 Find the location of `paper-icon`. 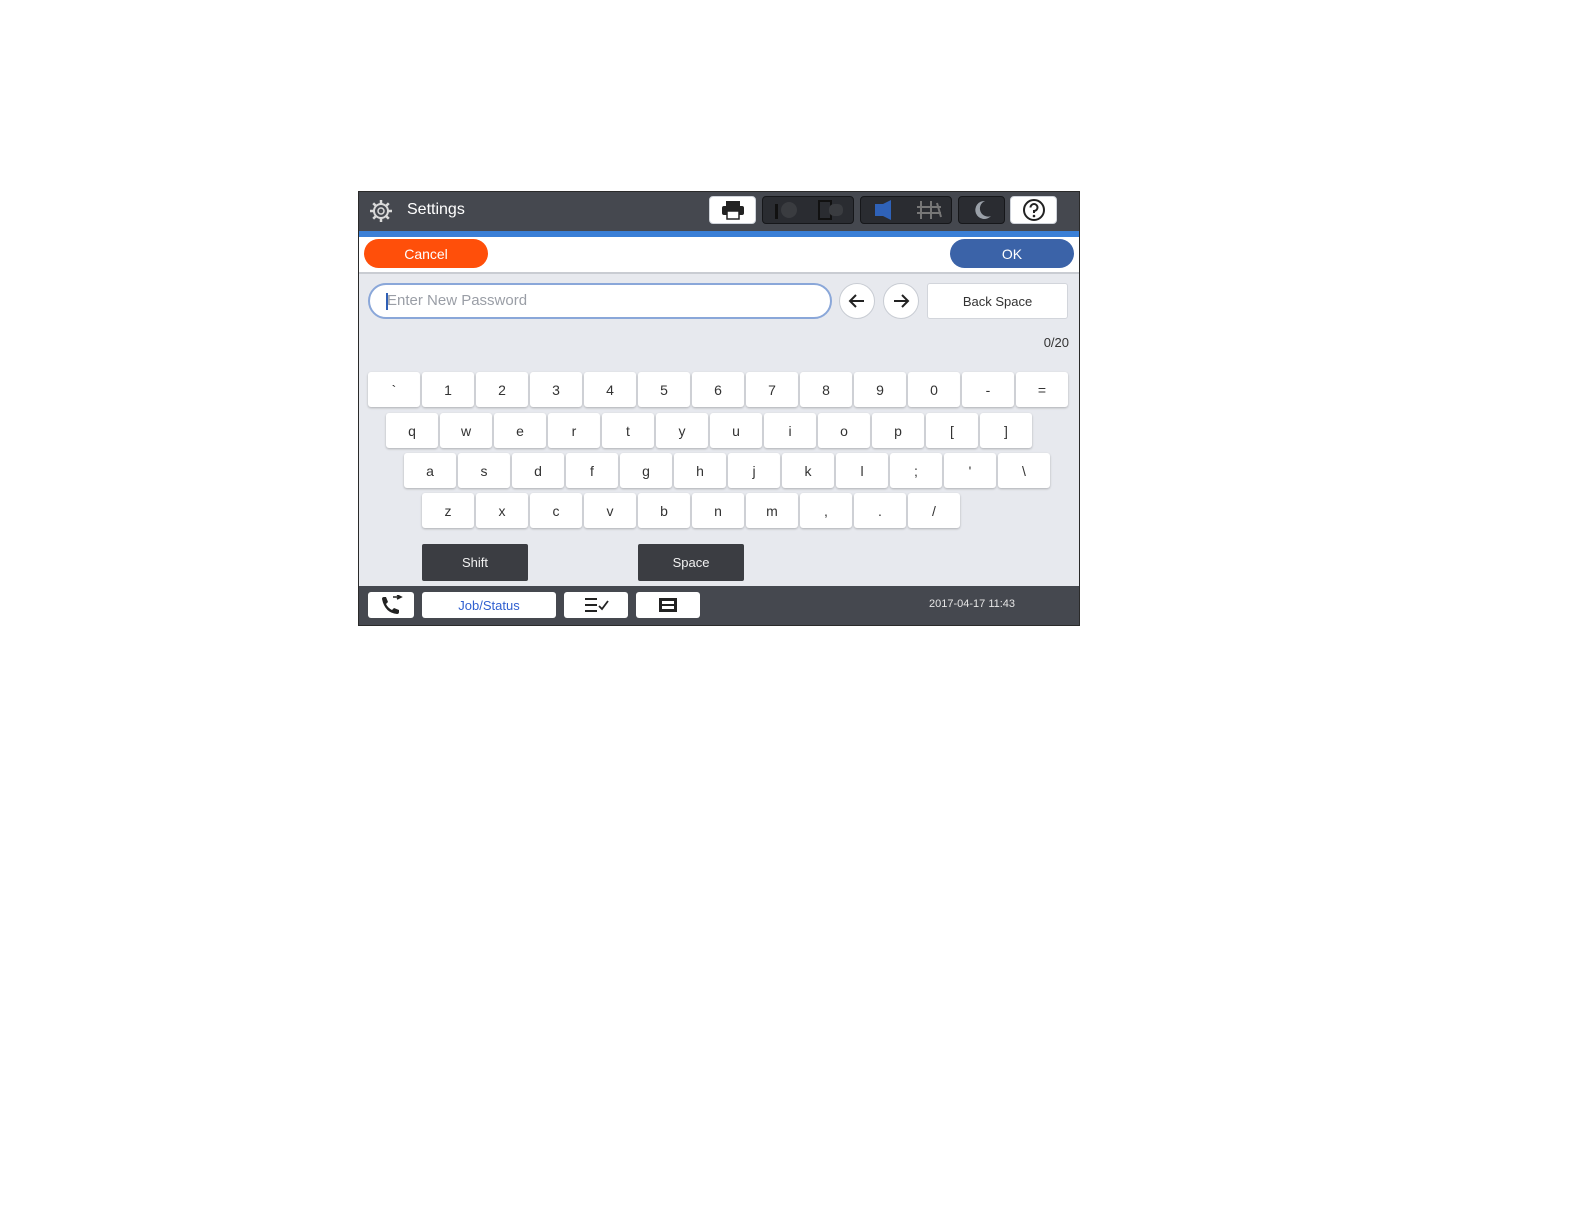

paper-icon is located at coordinates (830, 210).